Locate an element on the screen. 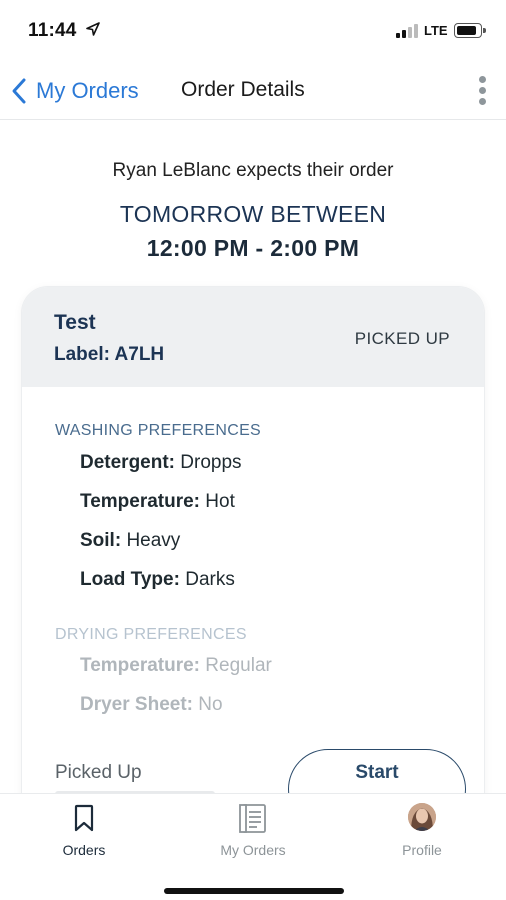 This screenshot has height=900, width=506. status-time: 11:44 is located at coordinates (52, 30).